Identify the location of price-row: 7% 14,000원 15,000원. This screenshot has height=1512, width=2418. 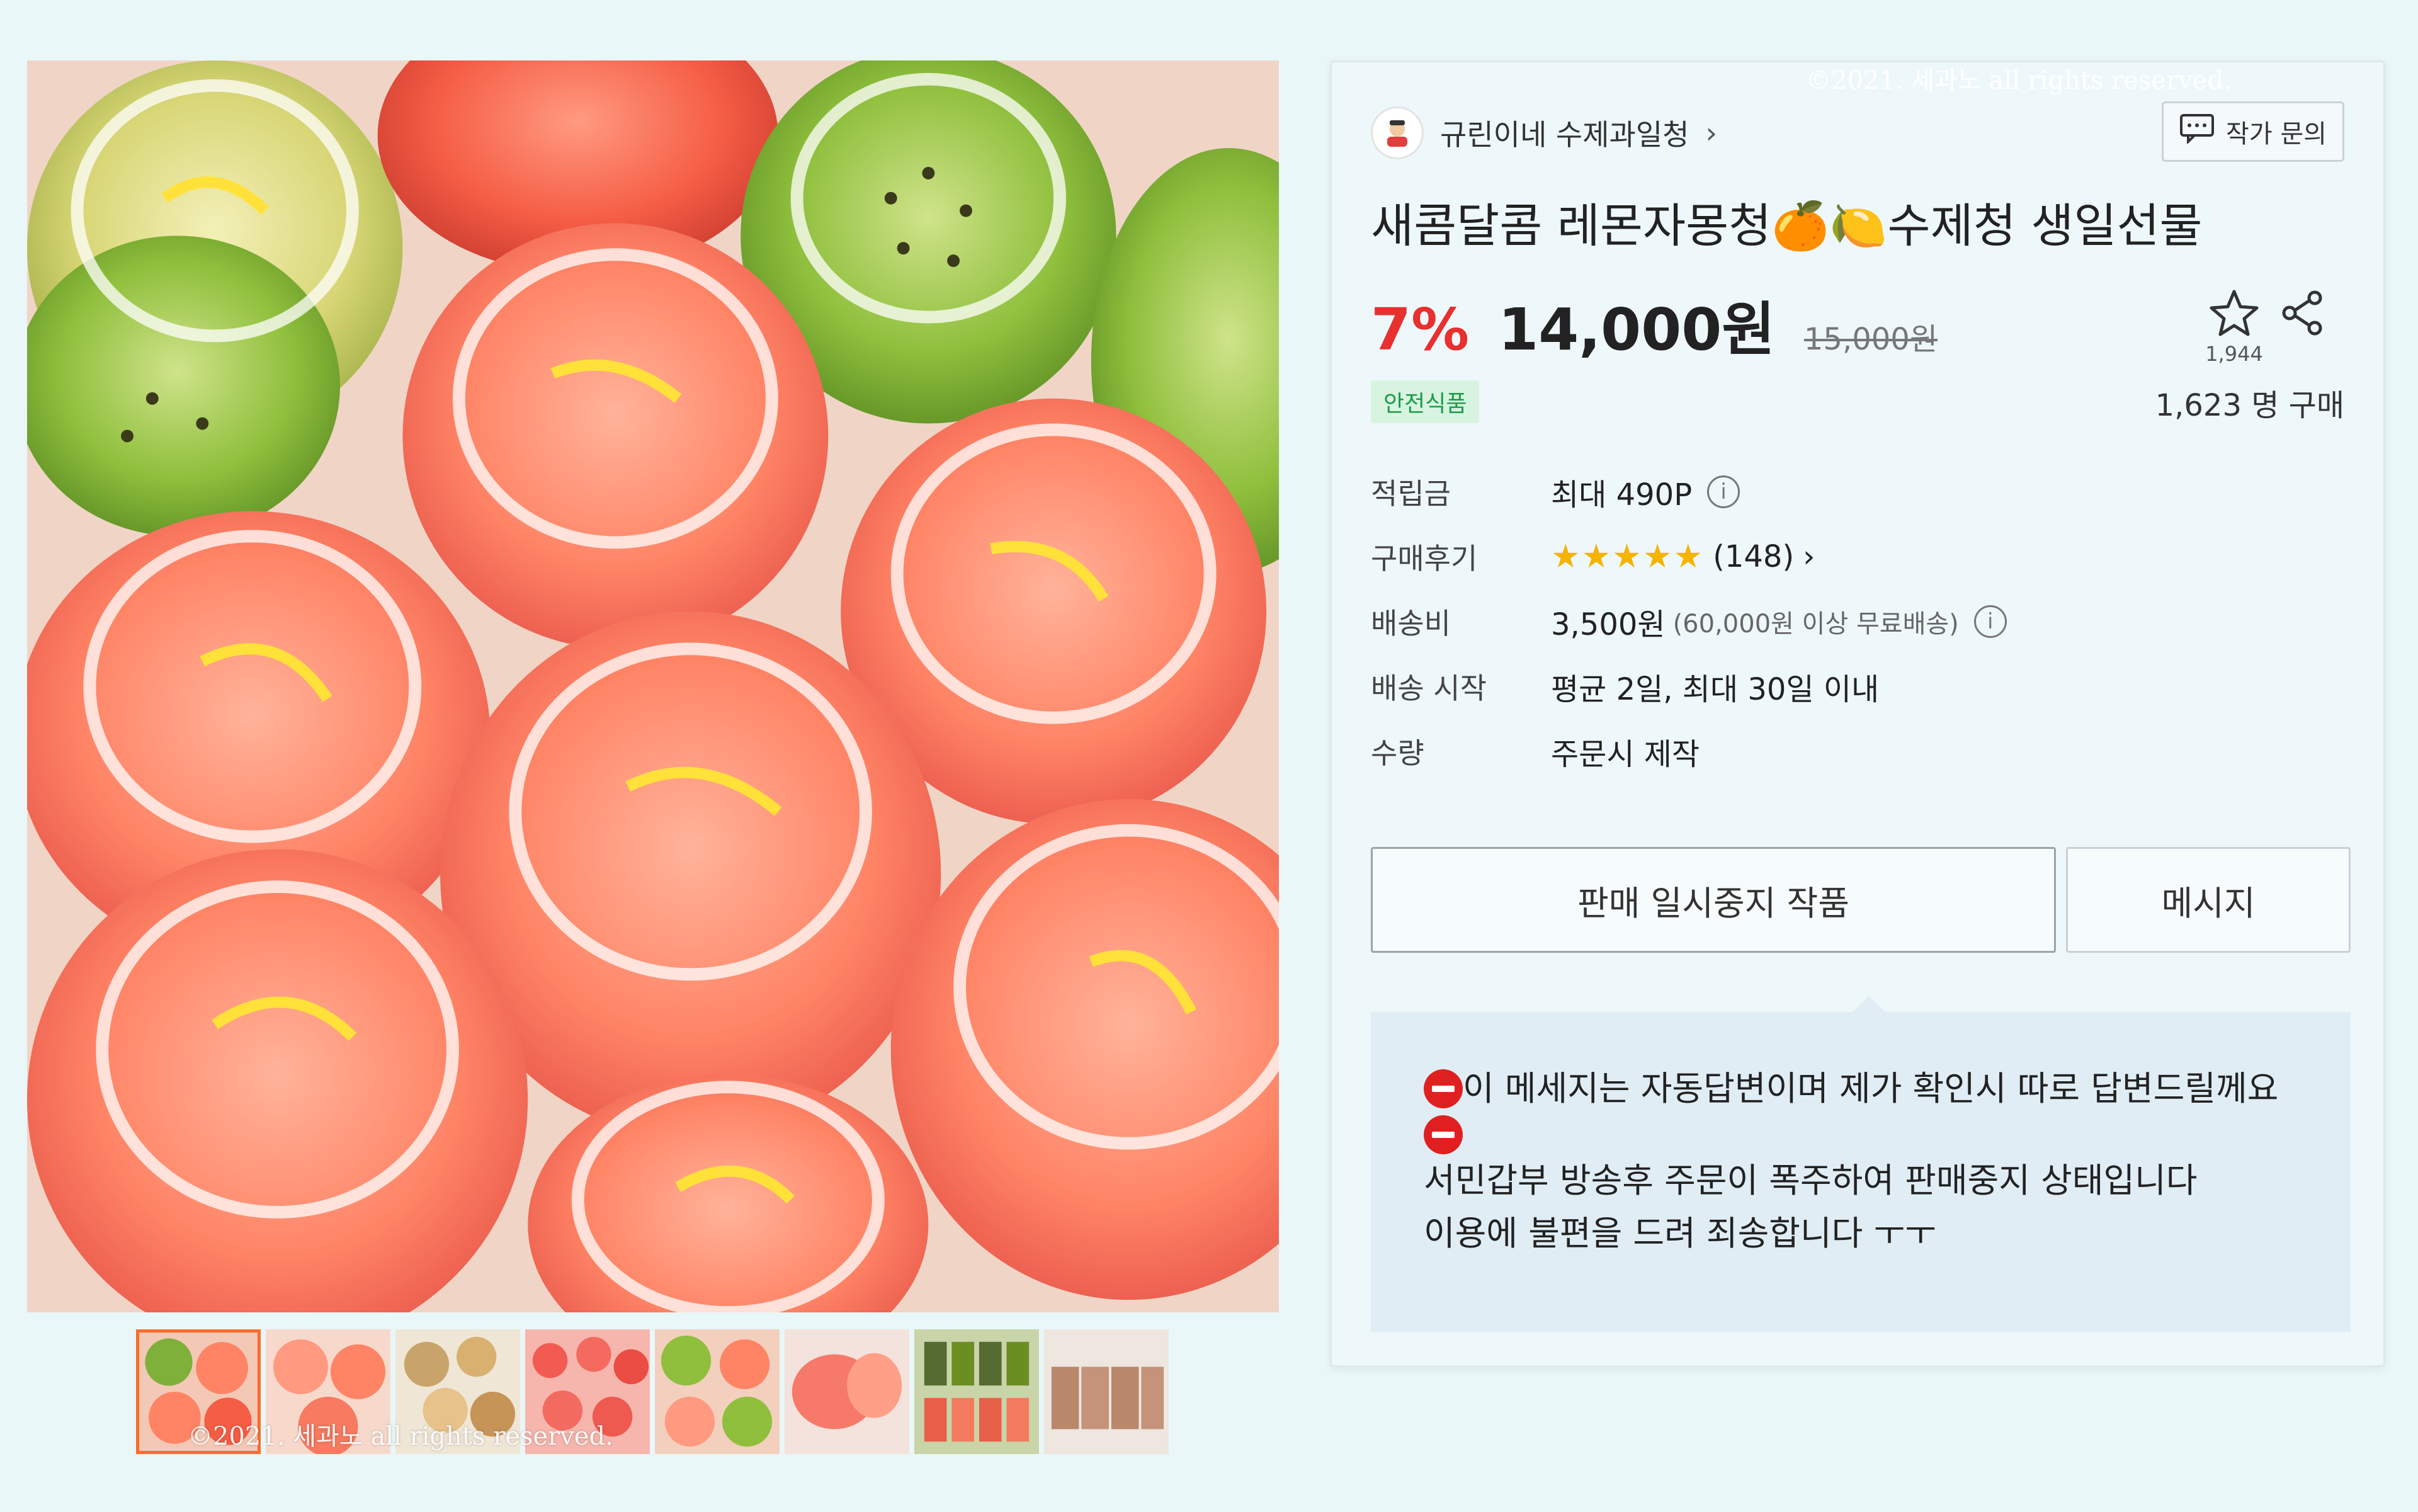
(1654, 325).